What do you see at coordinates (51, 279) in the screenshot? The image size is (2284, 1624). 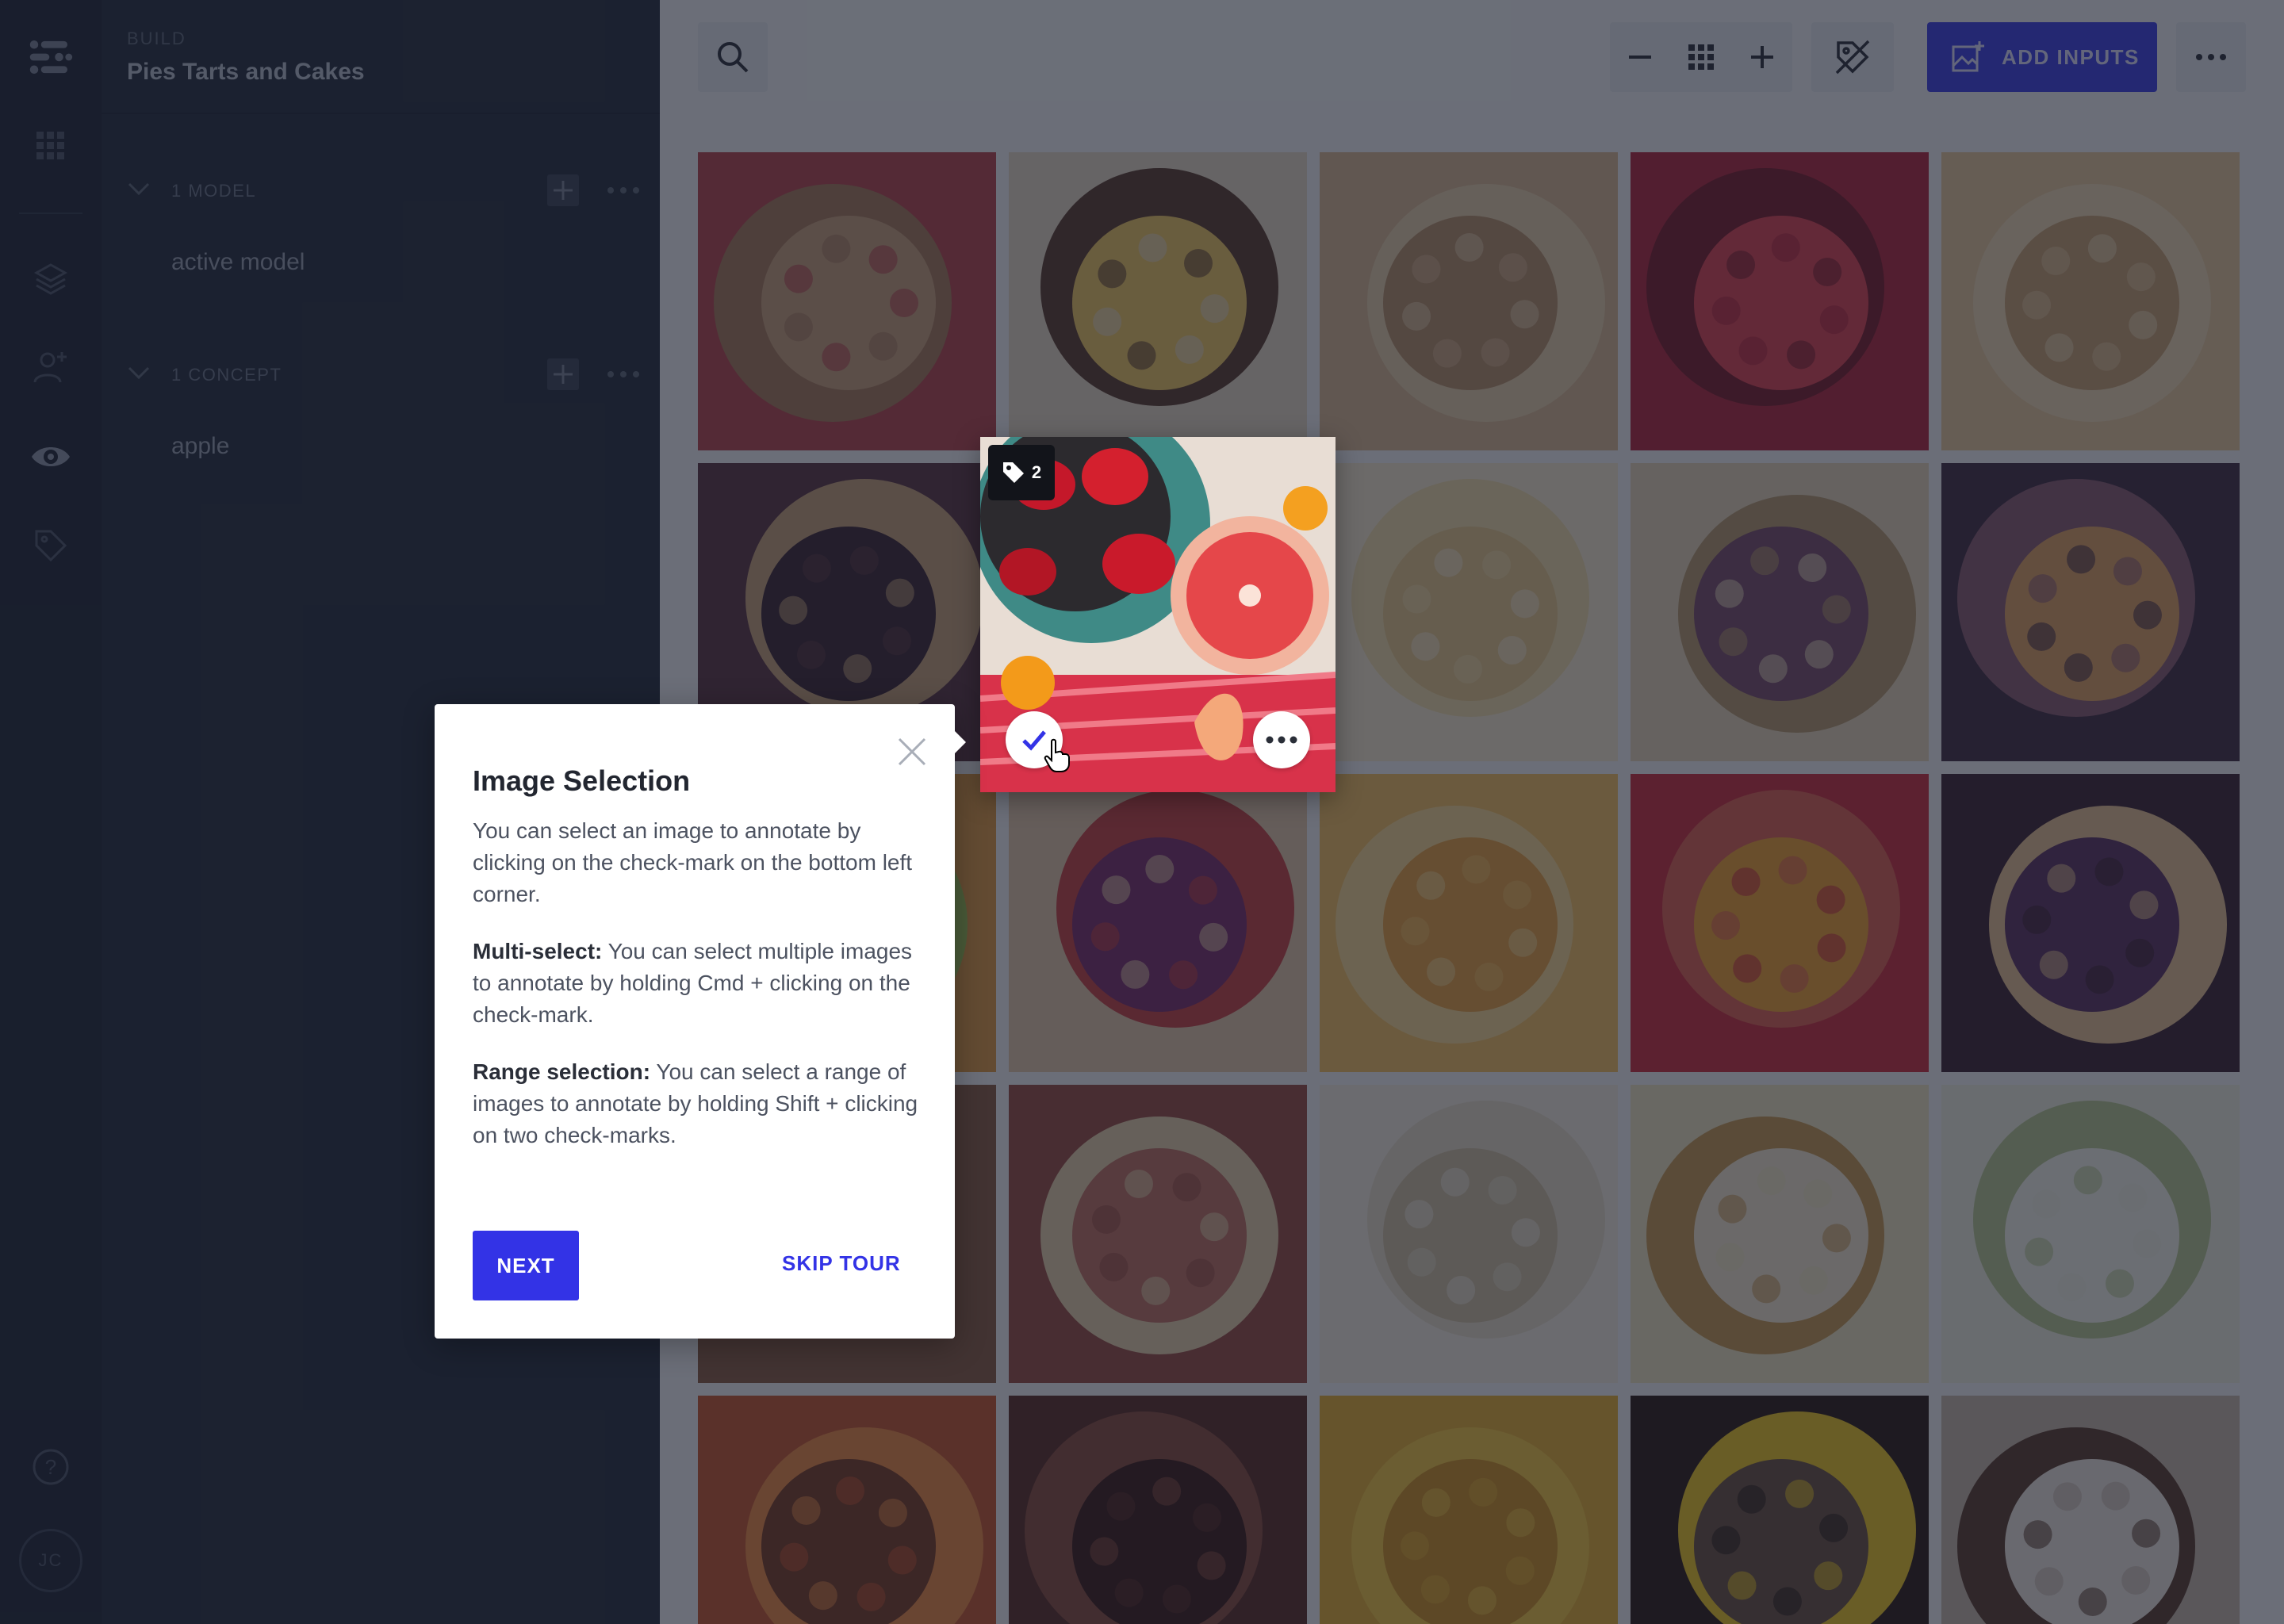 I see `layers-icon` at bounding box center [51, 279].